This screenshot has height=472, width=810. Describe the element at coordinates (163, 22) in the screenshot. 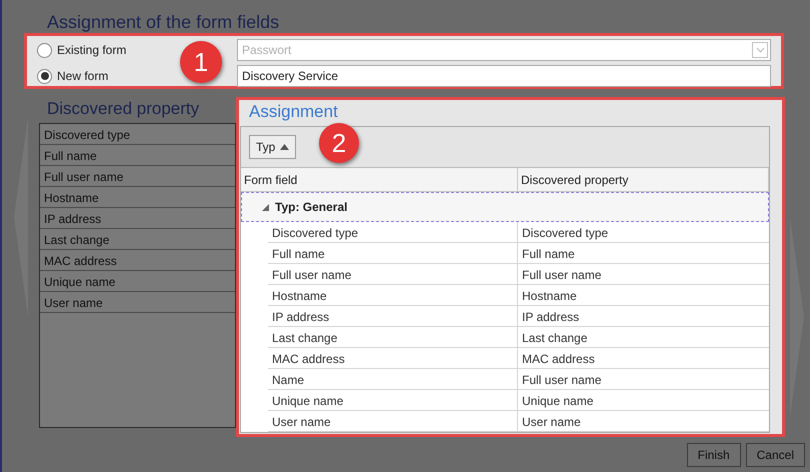

I see `section-title: Assignment of the form fields` at that location.